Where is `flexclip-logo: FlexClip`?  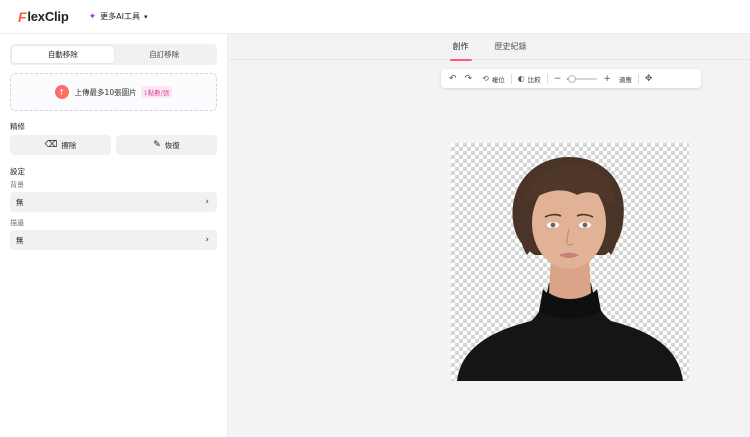 flexclip-logo: FlexClip is located at coordinates (43, 17).